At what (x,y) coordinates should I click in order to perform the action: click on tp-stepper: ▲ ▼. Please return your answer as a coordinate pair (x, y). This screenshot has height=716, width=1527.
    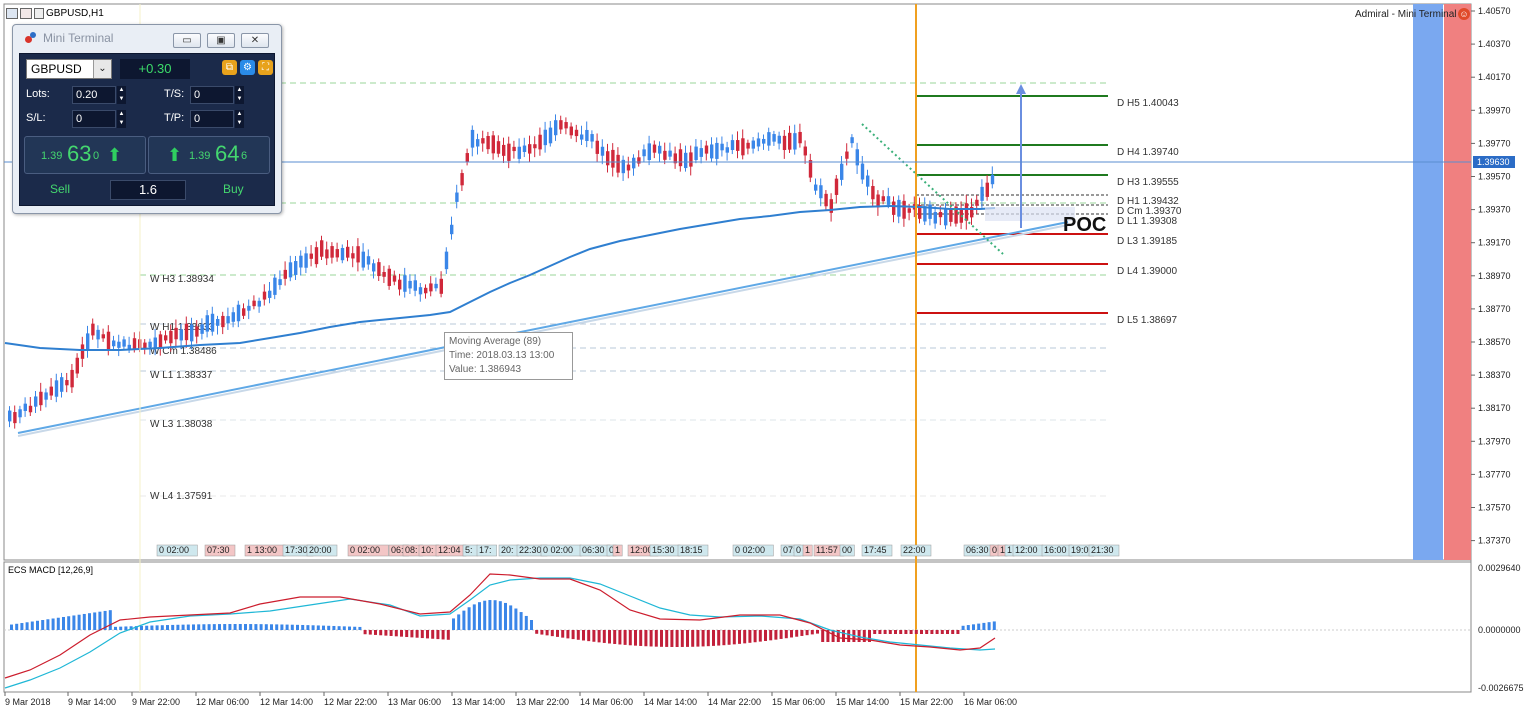
    Looking at the image, I should click on (239, 119).